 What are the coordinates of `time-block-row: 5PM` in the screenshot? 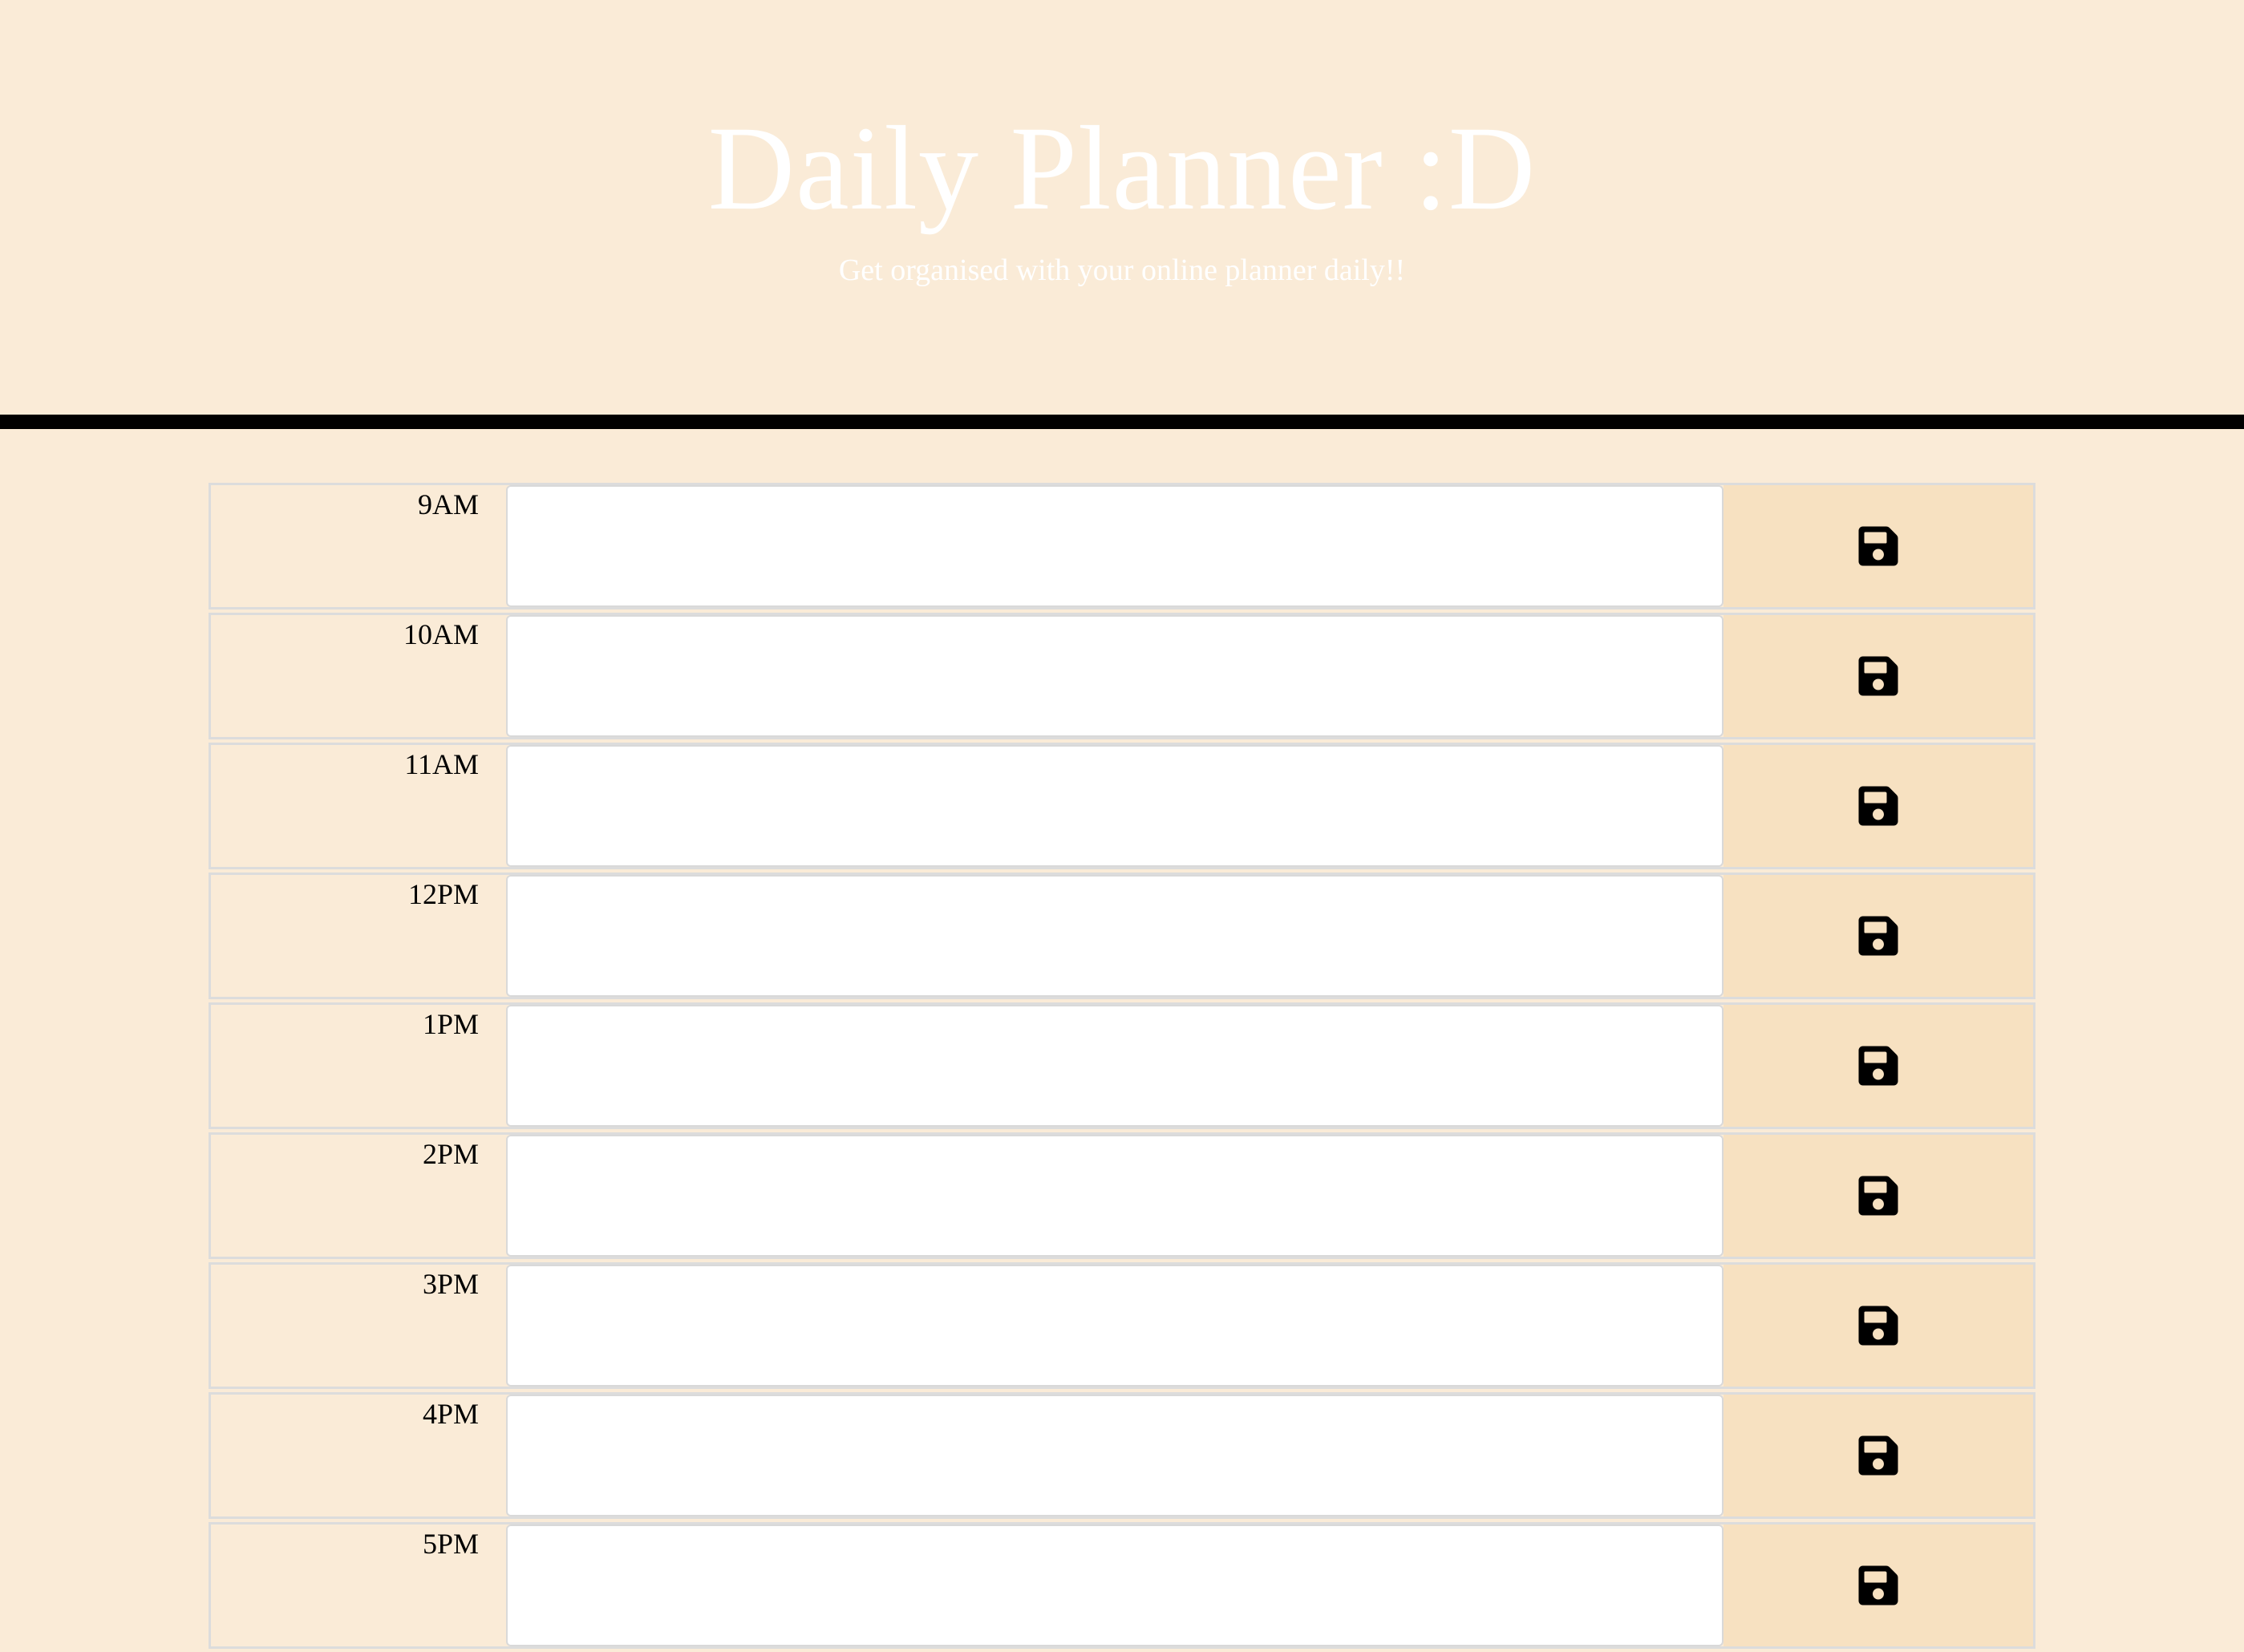 It's located at (1122, 1585).